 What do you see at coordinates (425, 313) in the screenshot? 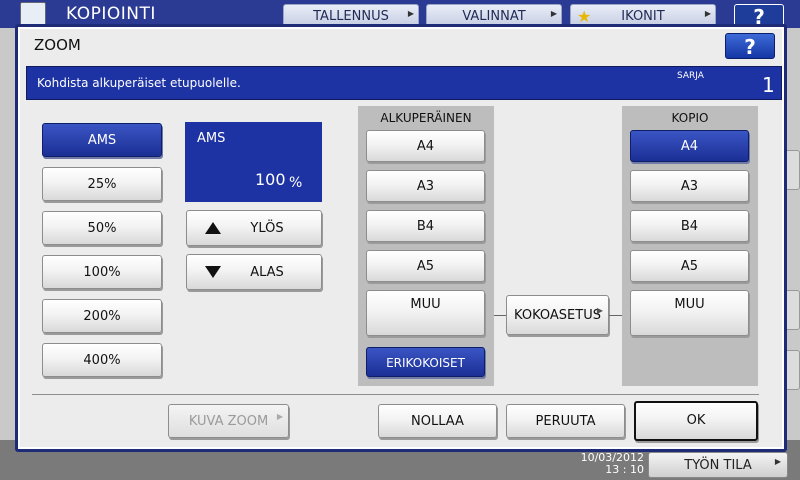
I see `original-other-button: MUU` at bounding box center [425, 313].